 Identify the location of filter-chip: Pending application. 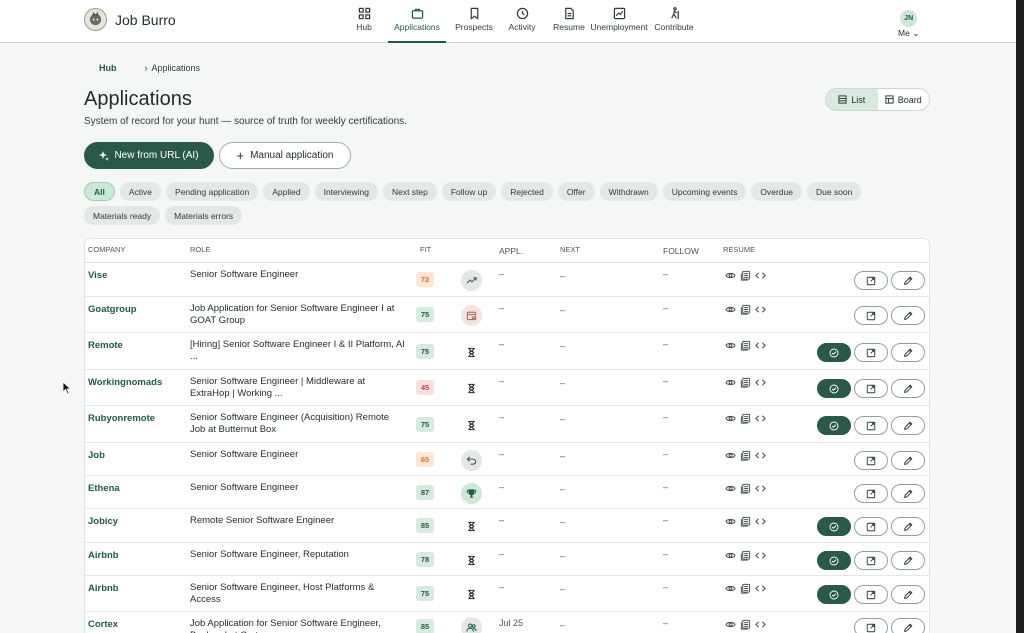
(212, 191).